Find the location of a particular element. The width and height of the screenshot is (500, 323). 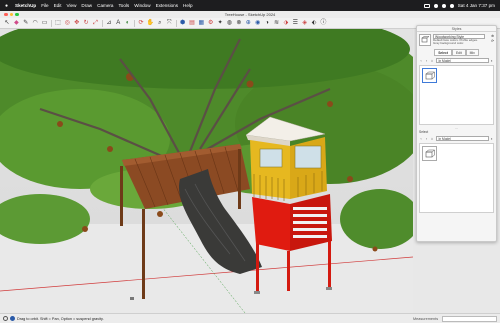

menu-app-name: SketchUp is located at coordinates (25, 5).